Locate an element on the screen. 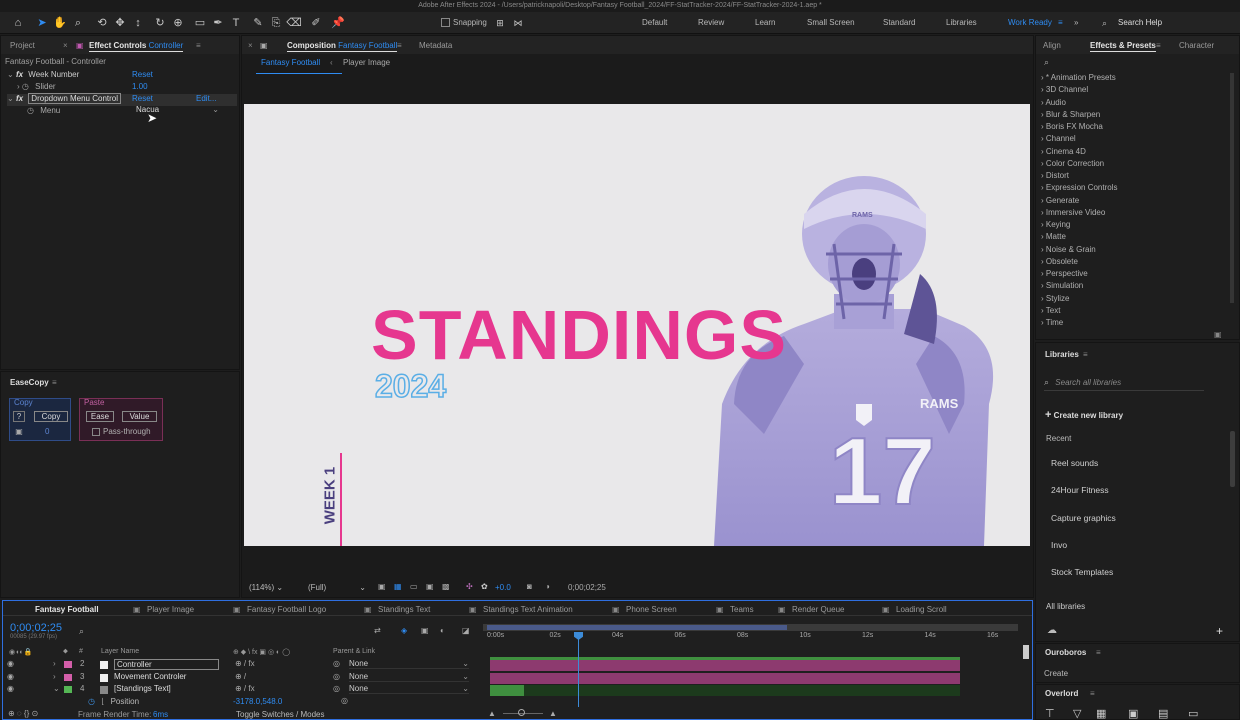 The image size is (1240, 720). image-icon: ▣ is located at coordinates (1133, 713).